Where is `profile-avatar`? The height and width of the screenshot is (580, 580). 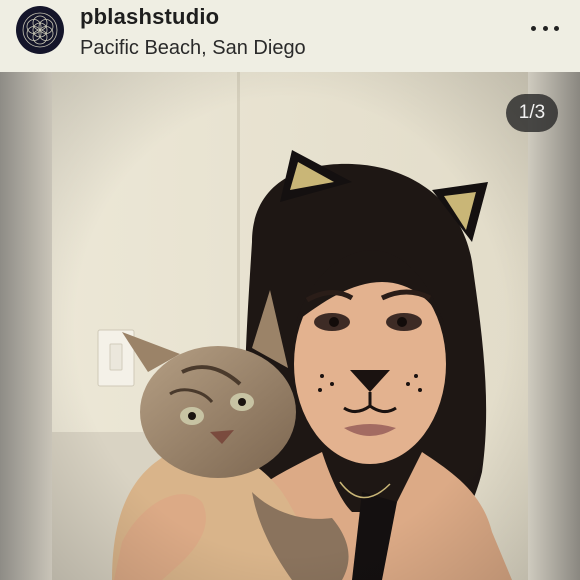 profile-avatar is located at coordinates (40, 30).